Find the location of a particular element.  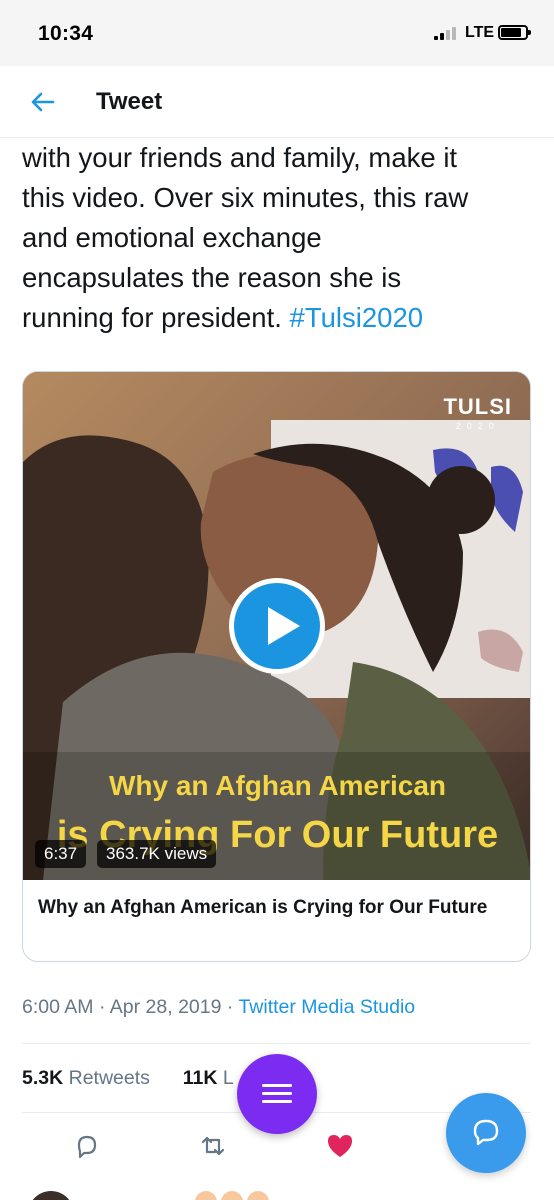

hashtag-link: #Tulsi2020 is located at coordinates (357, 317).